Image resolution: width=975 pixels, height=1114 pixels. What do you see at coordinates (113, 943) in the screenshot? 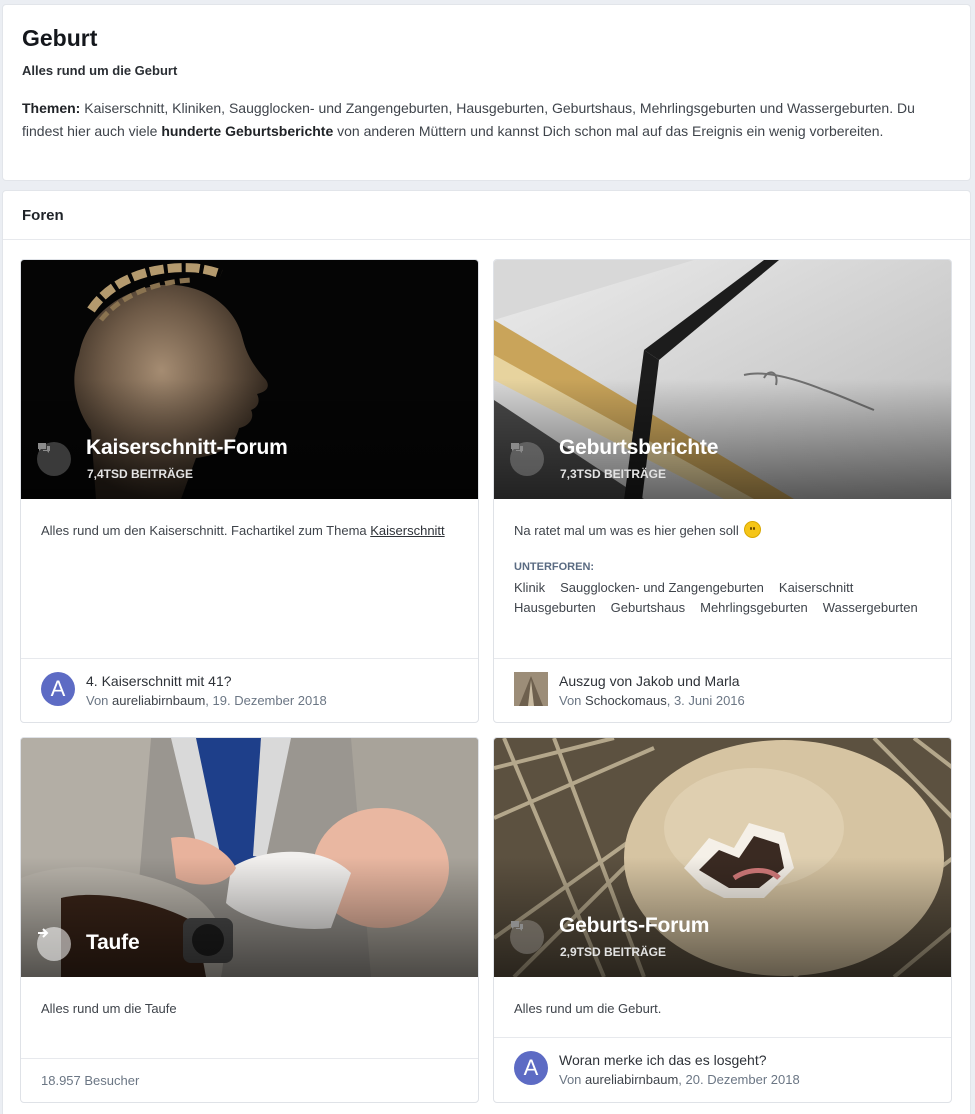
I see `forum-title: Taufe` at bounding box center [113, 943].